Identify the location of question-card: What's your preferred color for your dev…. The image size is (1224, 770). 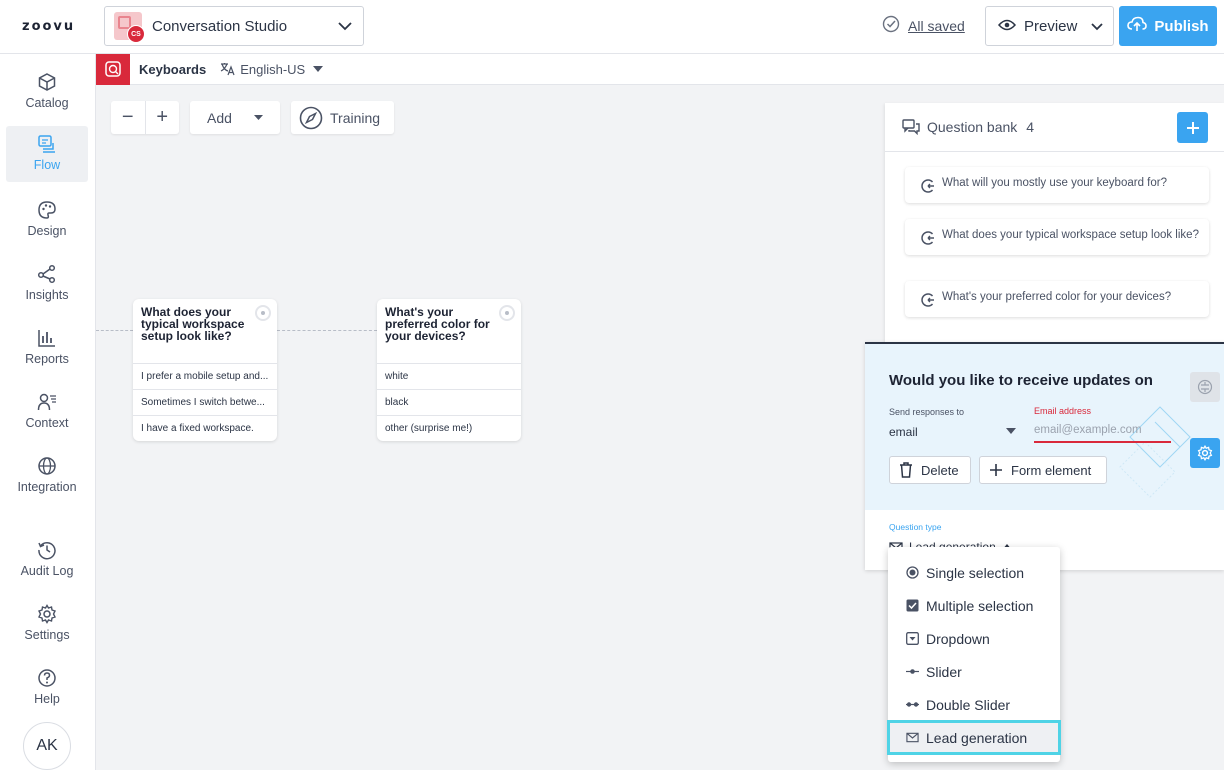
(1057, 299).